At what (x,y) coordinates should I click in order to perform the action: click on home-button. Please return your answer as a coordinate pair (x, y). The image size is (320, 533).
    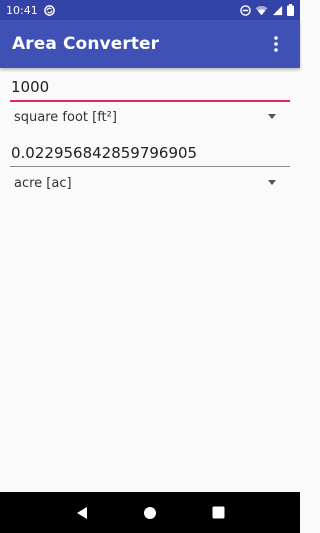
    Looking at the image, I should click on (150, 513).